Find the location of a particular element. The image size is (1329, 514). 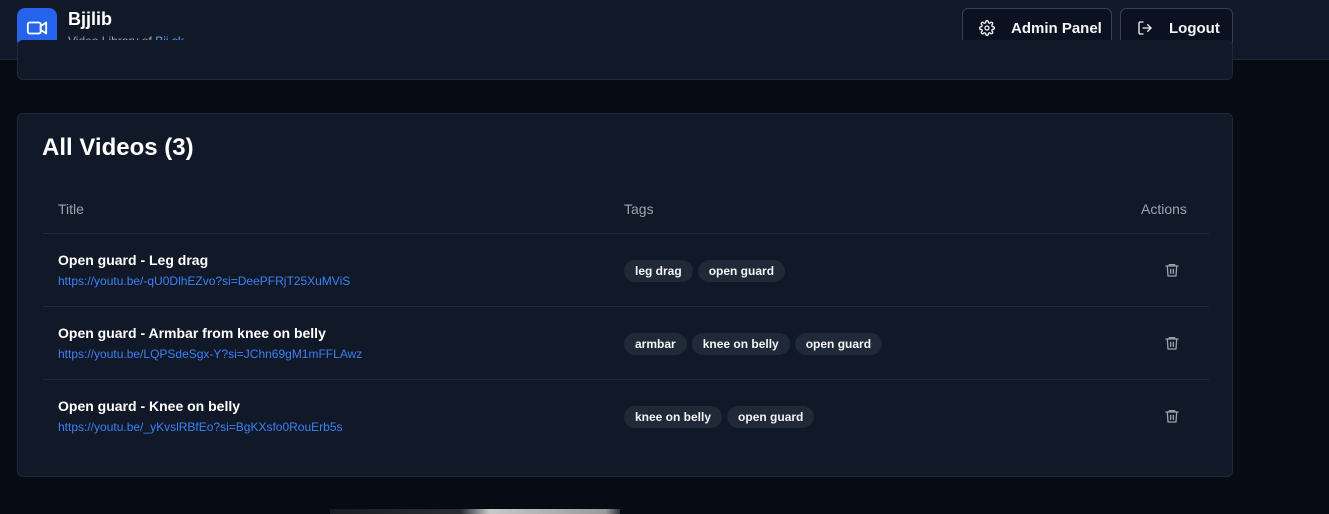

tag-badge: armbar is located at coordinates (655, 344).